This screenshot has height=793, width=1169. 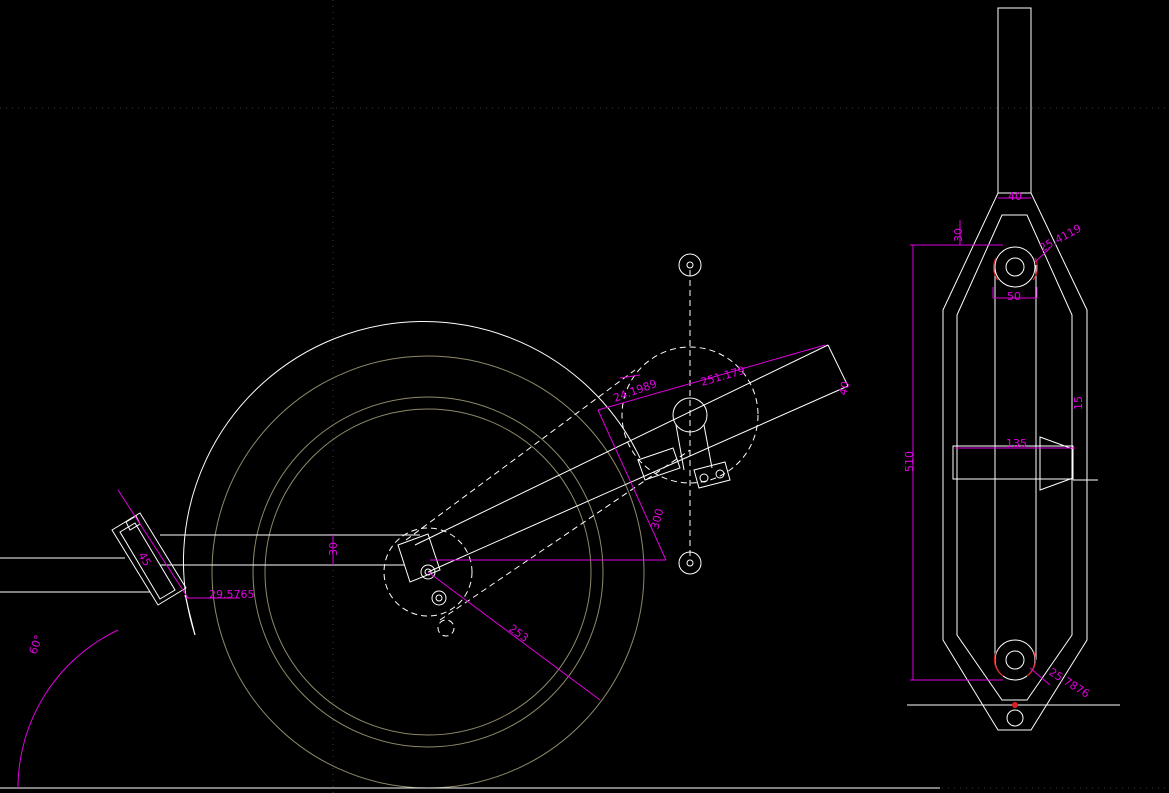 What do you see at coordinates (1016, 443) in the screenshot?
I see `dim-135: 135` at bounding box center [1016, 443].